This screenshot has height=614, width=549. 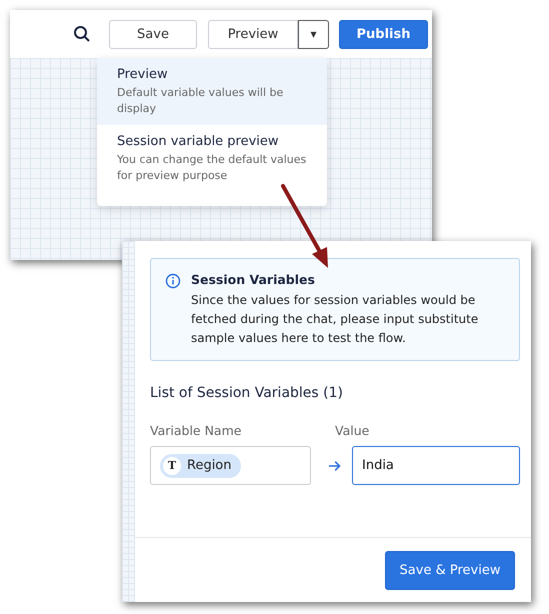 I want to click on type-badge: T, so click(x=172, y=465).